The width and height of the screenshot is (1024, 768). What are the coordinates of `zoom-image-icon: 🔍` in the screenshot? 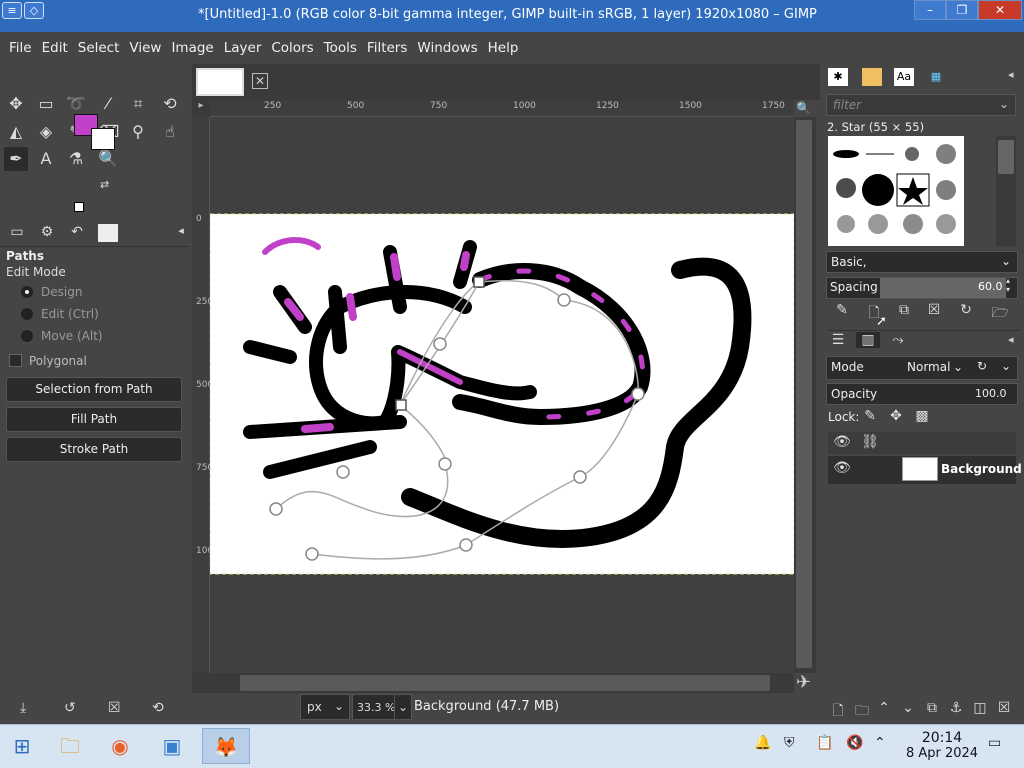 It's located at (805, 109).